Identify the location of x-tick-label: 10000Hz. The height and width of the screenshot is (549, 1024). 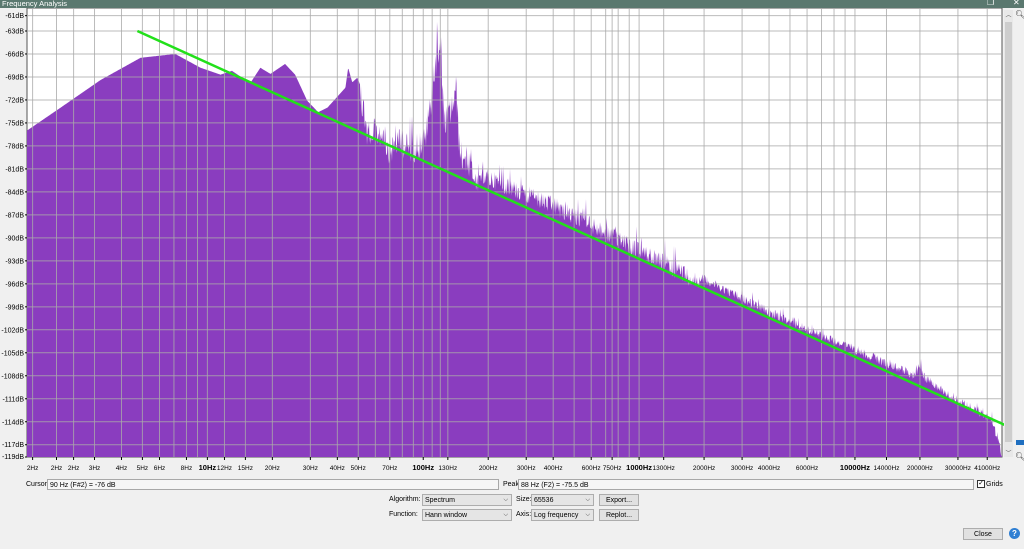
(855, 467).